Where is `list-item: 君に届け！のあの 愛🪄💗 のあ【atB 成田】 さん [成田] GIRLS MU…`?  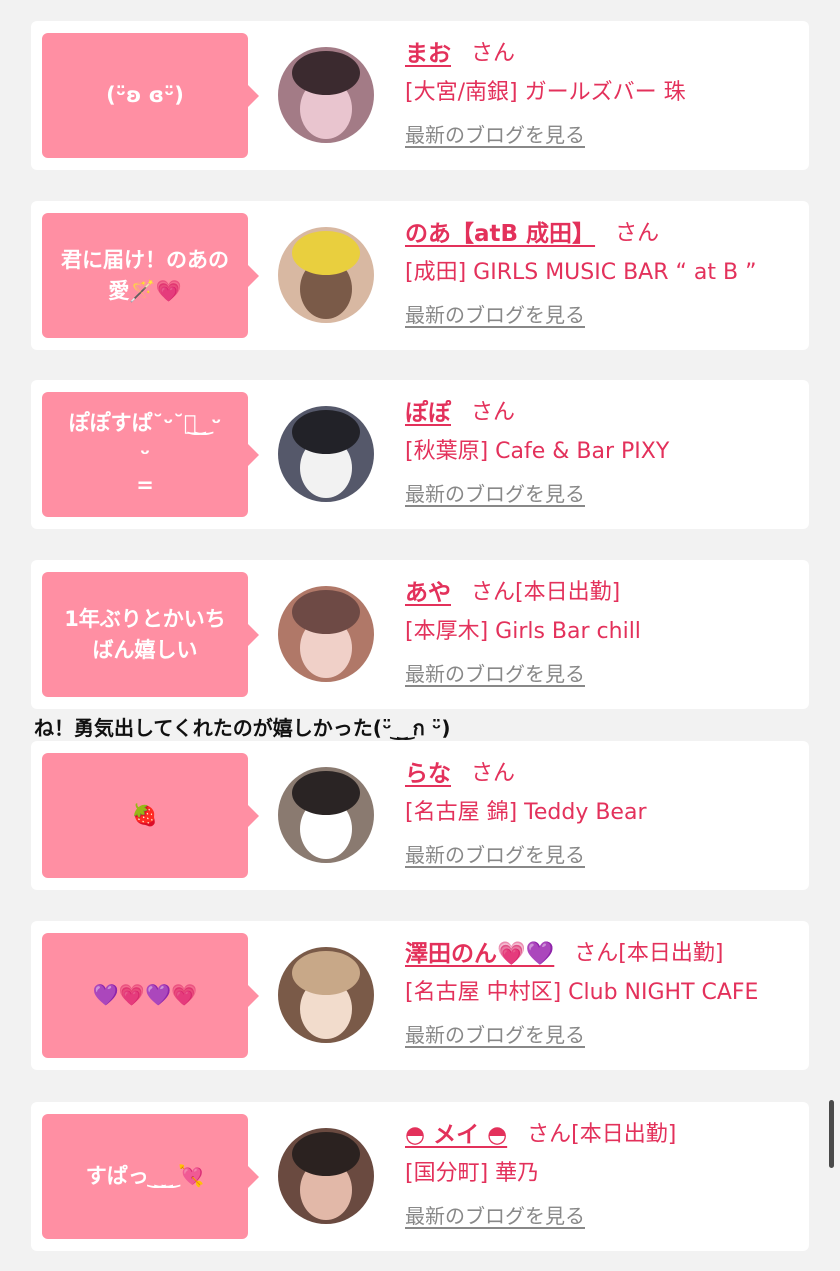 list-item: 君に届け！のあの 愛🪄💗 のあ【atB 成田】 さん [成田] GIRLS MU… is located at coordinates (420, 275).